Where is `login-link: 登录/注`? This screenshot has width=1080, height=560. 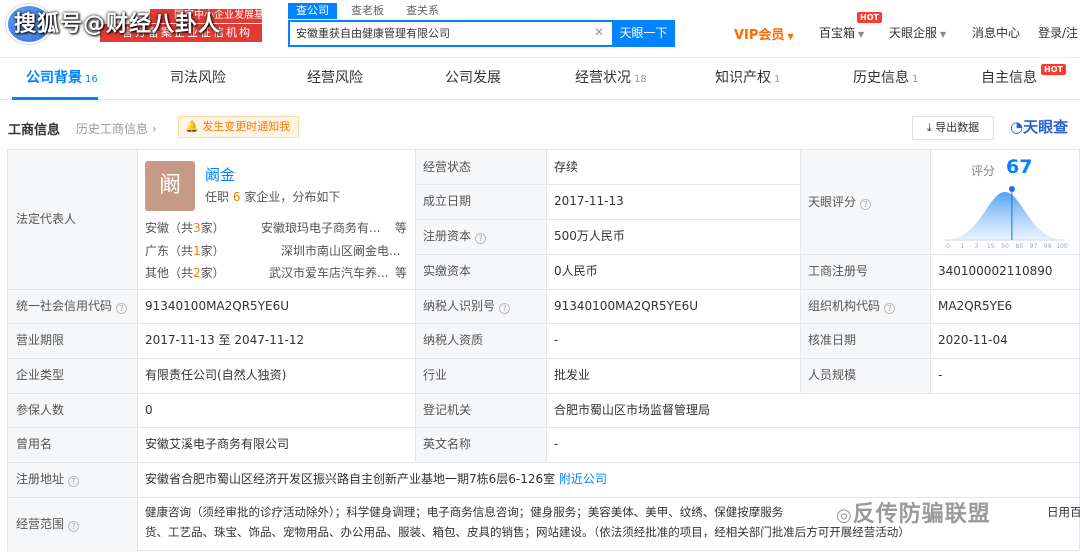
login-link: 登录/注 is located at coordinates (1058, 32).